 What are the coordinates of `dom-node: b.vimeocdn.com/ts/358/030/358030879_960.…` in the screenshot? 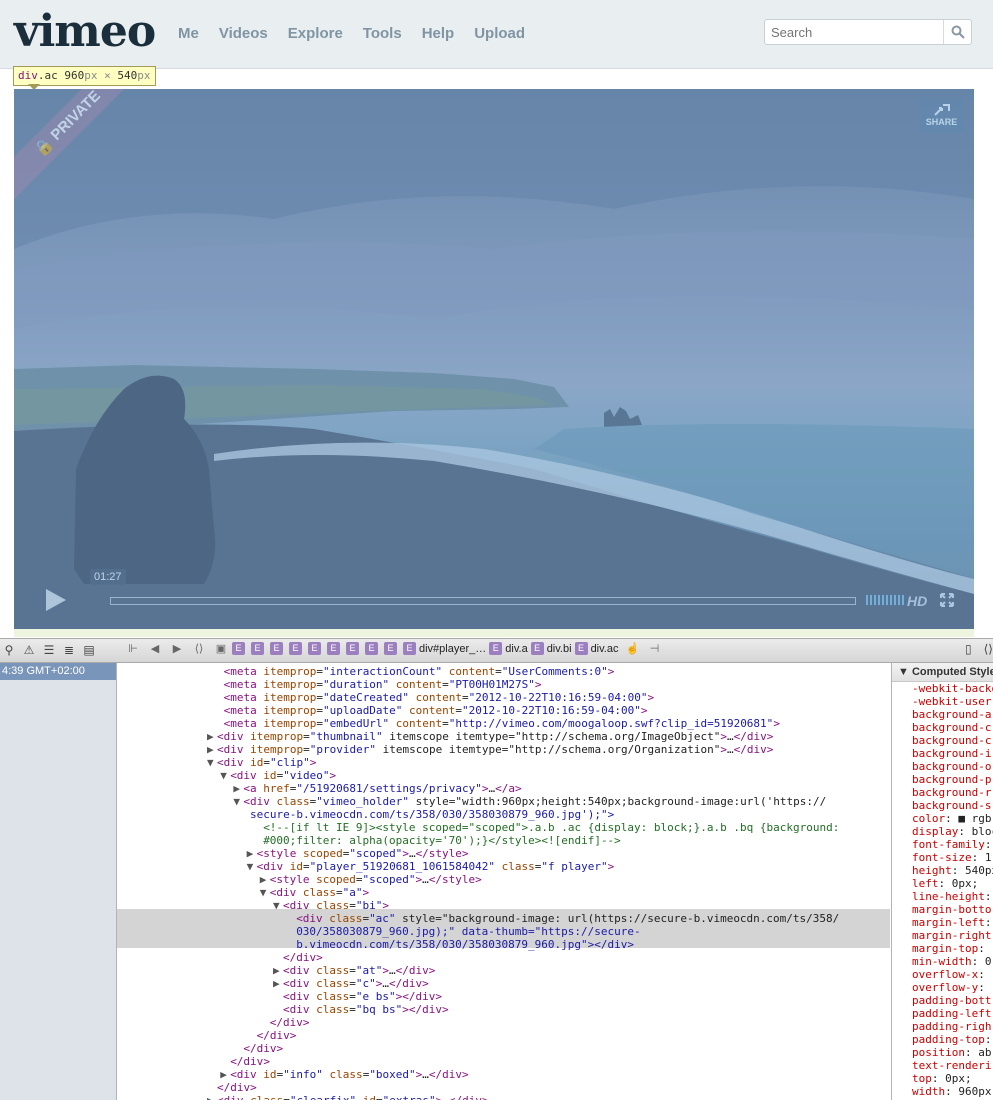 It's located at (465, 944).